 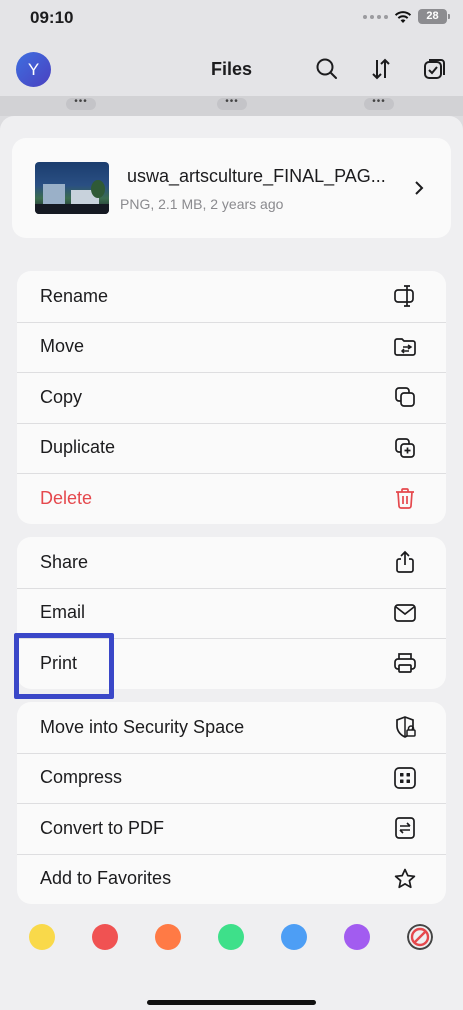 What do you see at coordinates (202, 204) in the screenshot?
I see `file-meta: PNG, 2.1 MB, 2 years ago` at bounding box center [202, 204].